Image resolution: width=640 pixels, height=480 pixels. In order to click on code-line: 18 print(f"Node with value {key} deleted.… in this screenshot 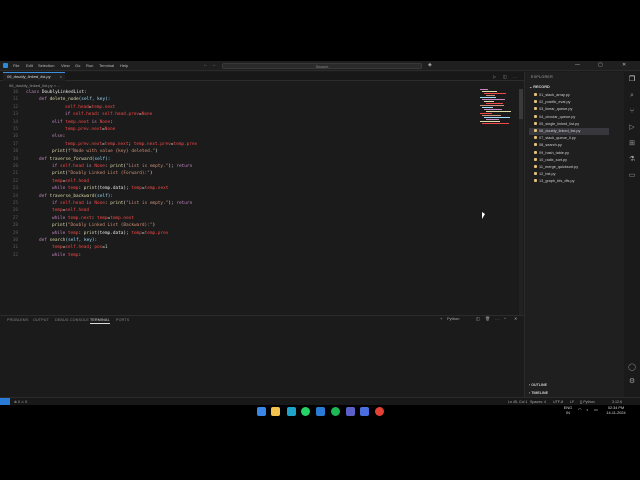, I will do `click(240, 151)`.